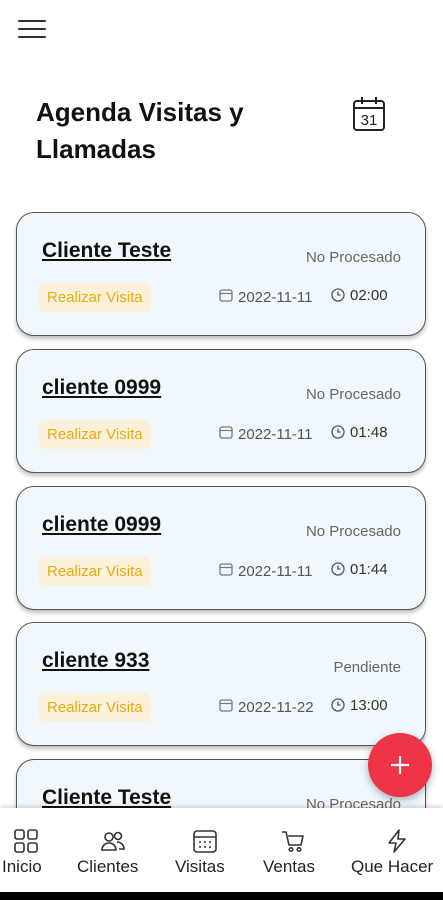  I want to click on nav-item-visitas: Visitas, so click(205, 843).